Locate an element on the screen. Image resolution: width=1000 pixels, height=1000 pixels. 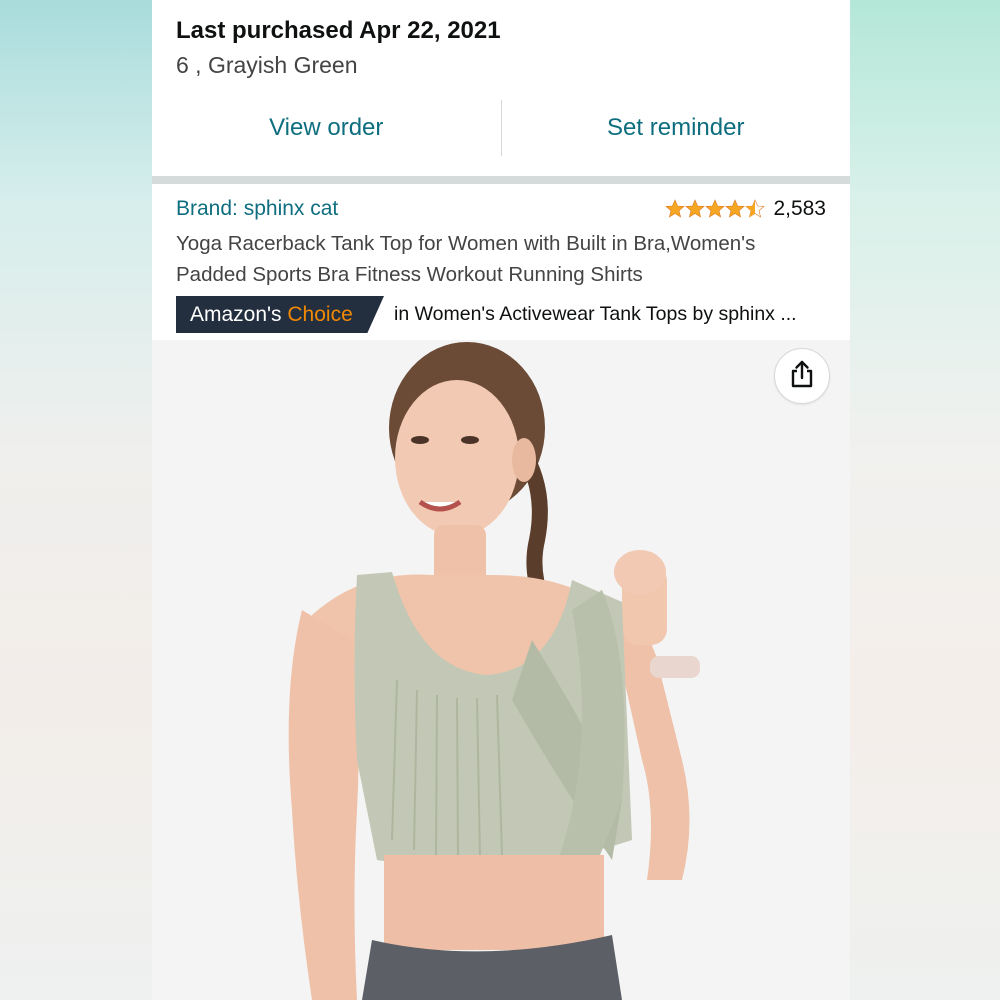
purchased-variant: 6 , Grayish Green is located at coordinates (267, 65).